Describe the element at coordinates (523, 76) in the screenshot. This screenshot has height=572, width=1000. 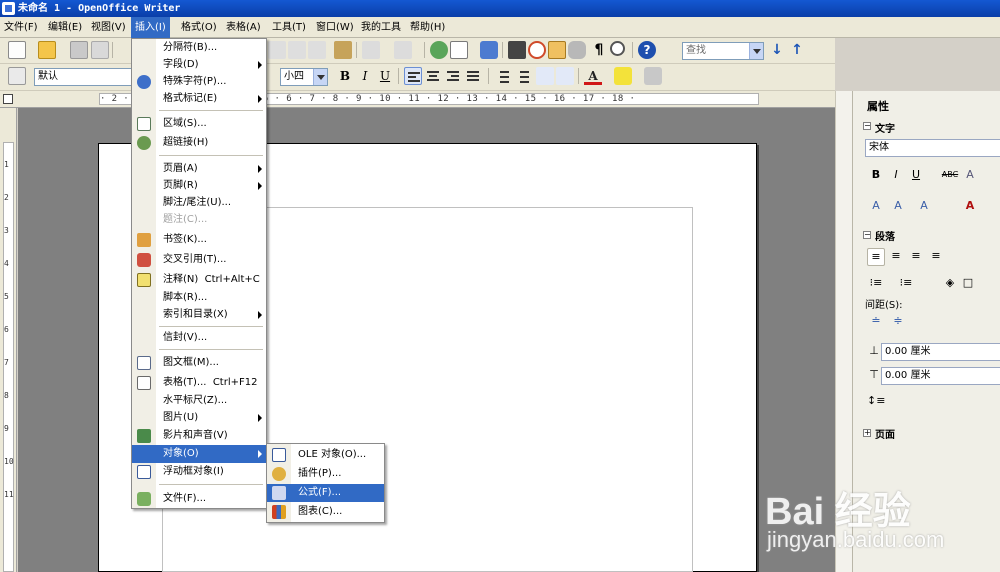
I see `bullets-icon` at that location.